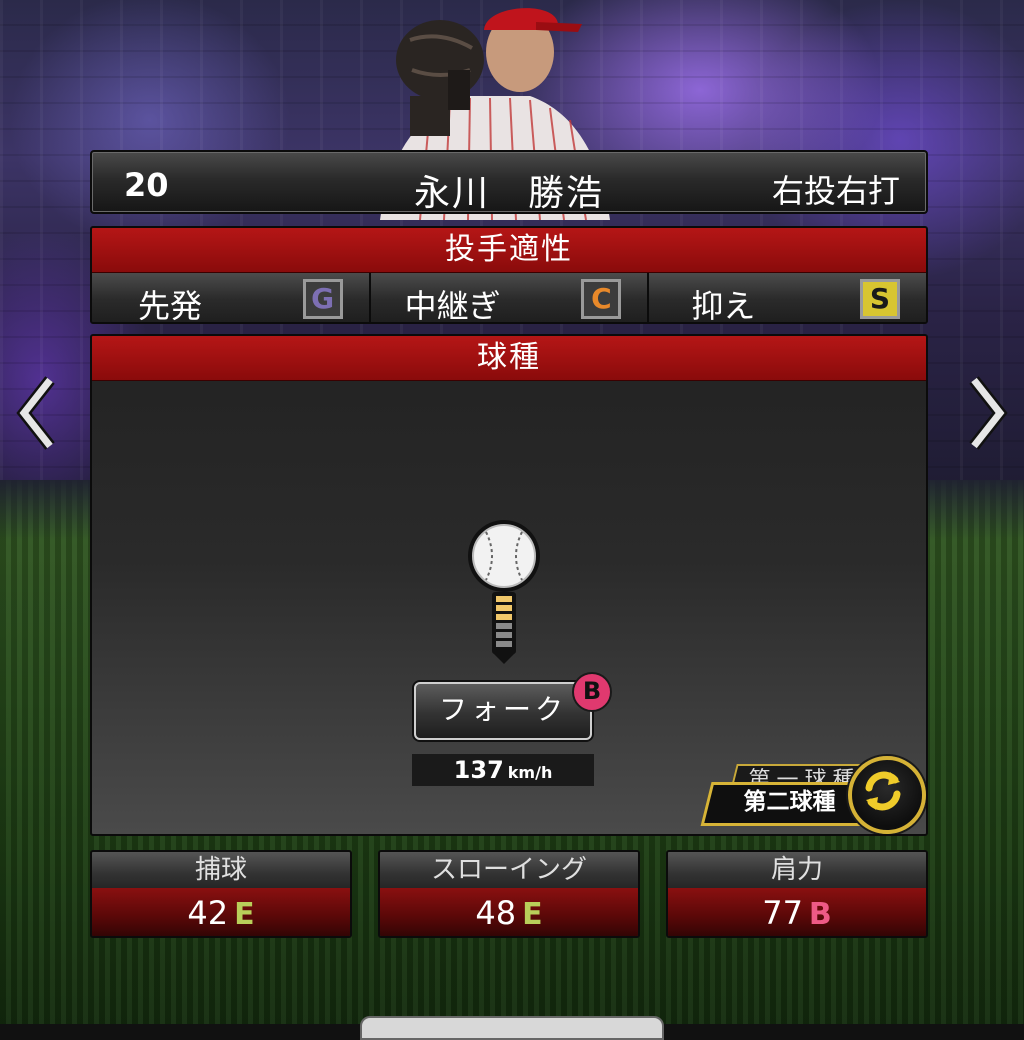  What do you see at coordinates (789, 802) in the screenshot?
I see `second-pitch-tab-label: 第二球種` at bounding box center [789, 802].